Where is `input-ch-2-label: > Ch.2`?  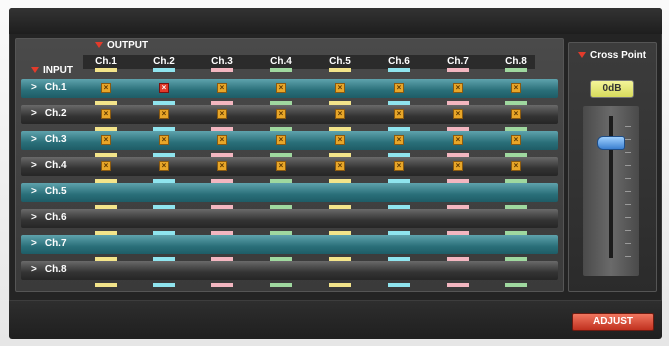
input-ch-2-label: > Ch.2 is located at coordinates (49, 113).